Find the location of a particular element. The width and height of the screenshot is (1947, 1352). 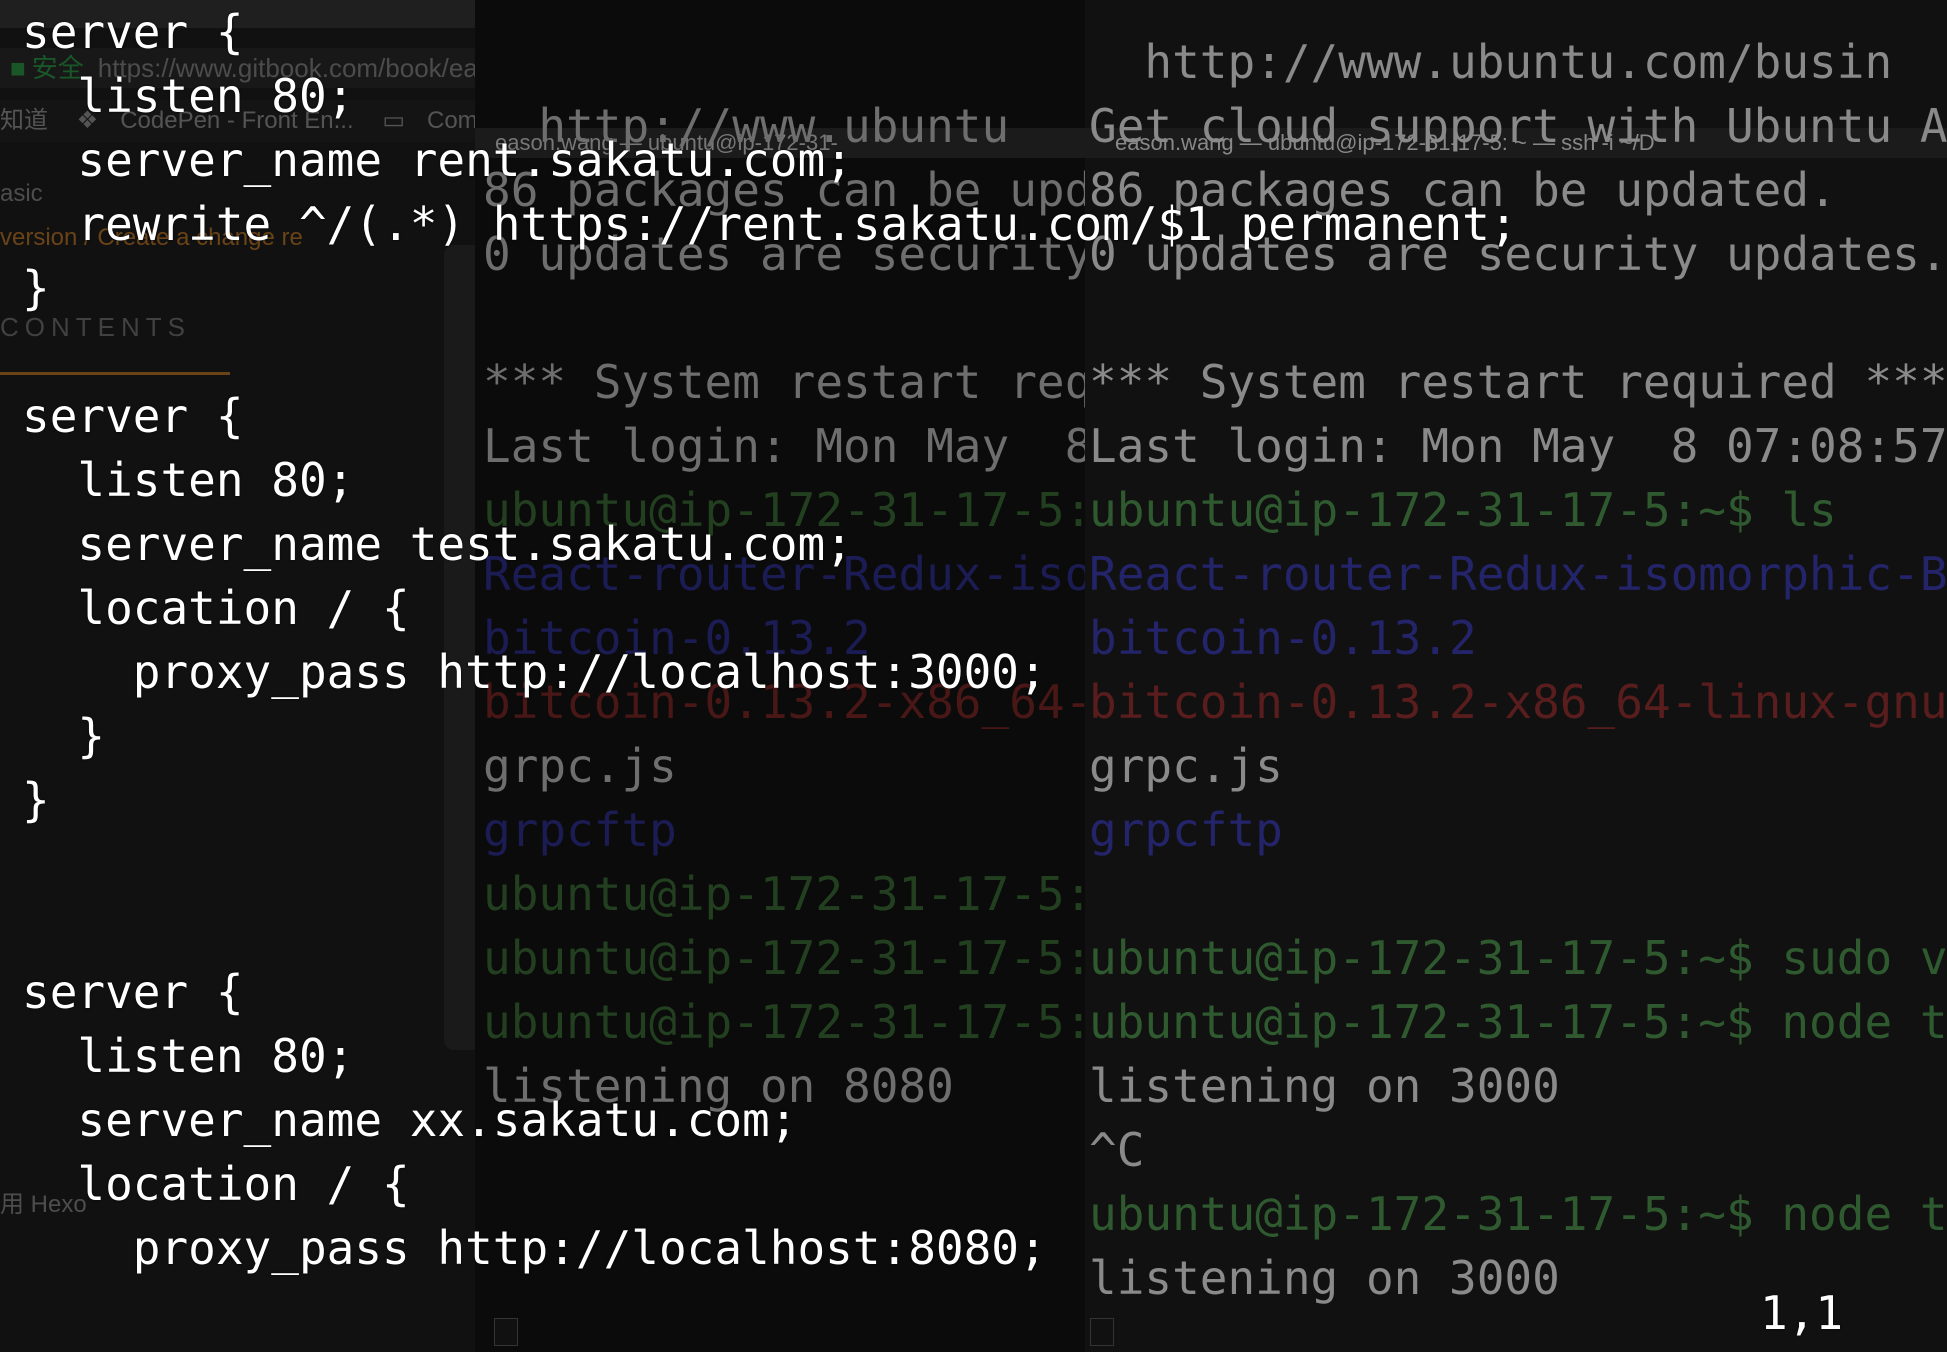

editor-line: proxy_pass http://localhost:8080; is located at coordinates (770, 1248).